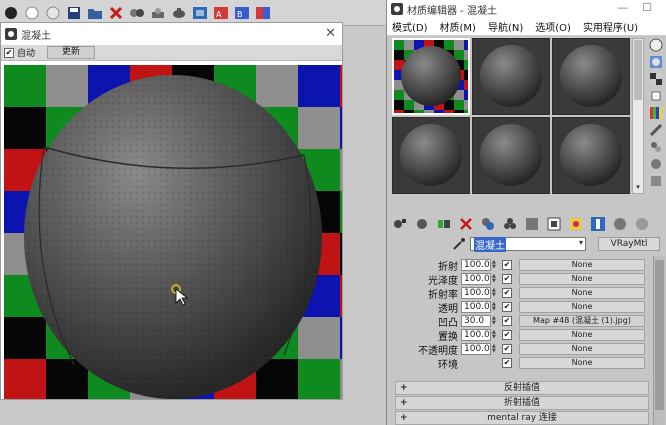 This screenshot has width=666, height=425. Describe the element at coordinates (656, 79) in the screenshot. I see `background-checker-icon` at that location.